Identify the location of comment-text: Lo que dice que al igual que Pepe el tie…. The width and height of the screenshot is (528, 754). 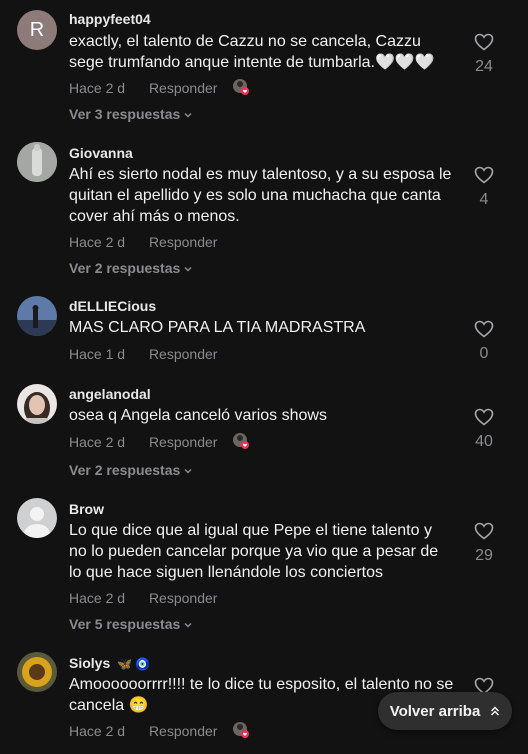
(254, 551).